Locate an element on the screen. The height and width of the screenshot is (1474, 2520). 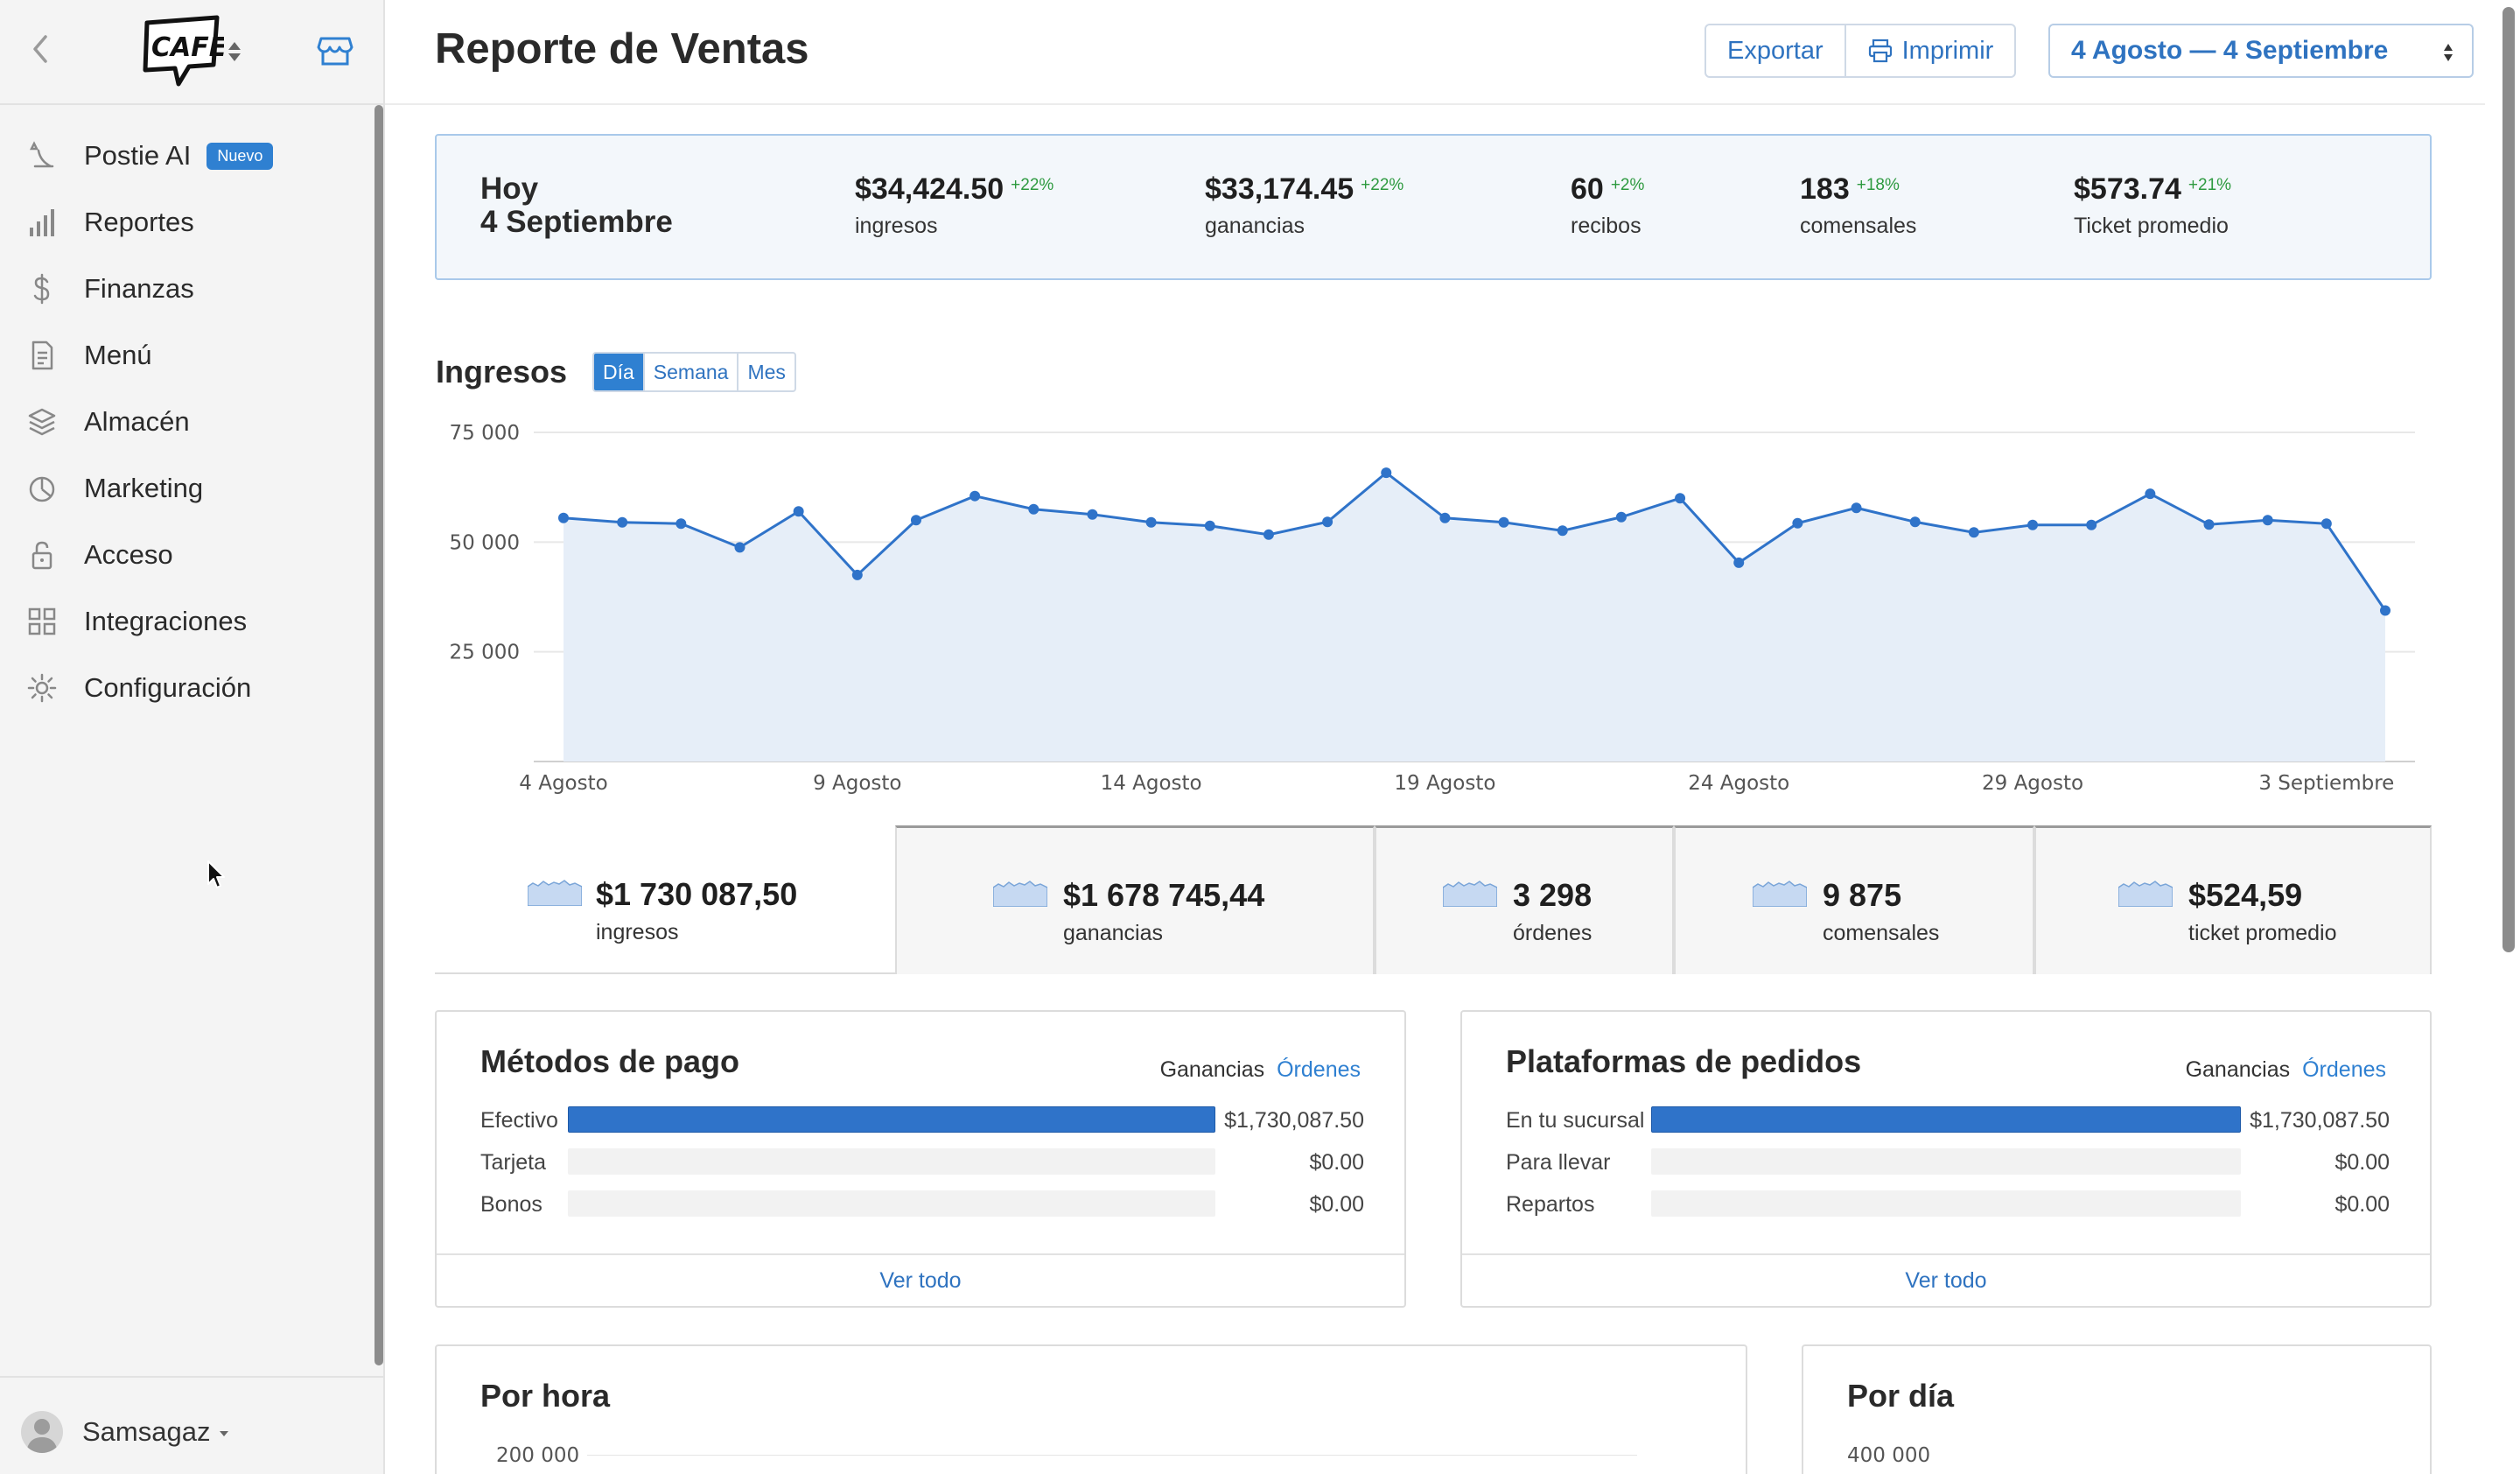
user-menu: Samsagaz is located at coordinates (191, 1425).